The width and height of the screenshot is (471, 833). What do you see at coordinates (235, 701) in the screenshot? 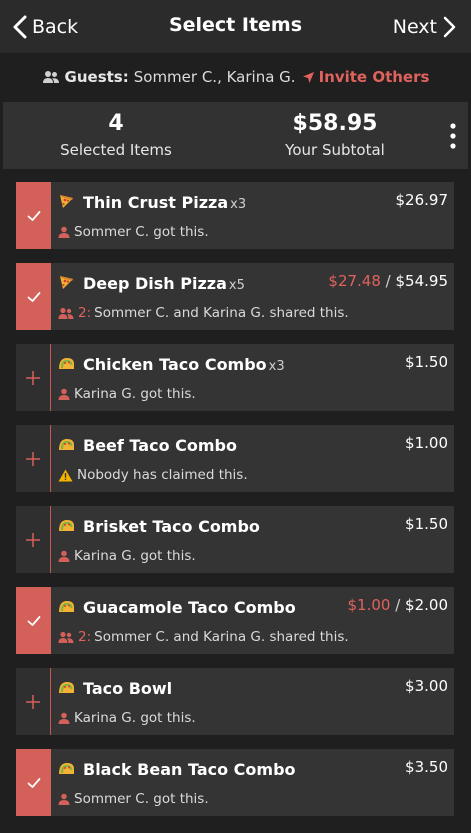
I see `item-card: Taco Bowl $3.00 Karina G. got this.` at bounding box center [235, 701].